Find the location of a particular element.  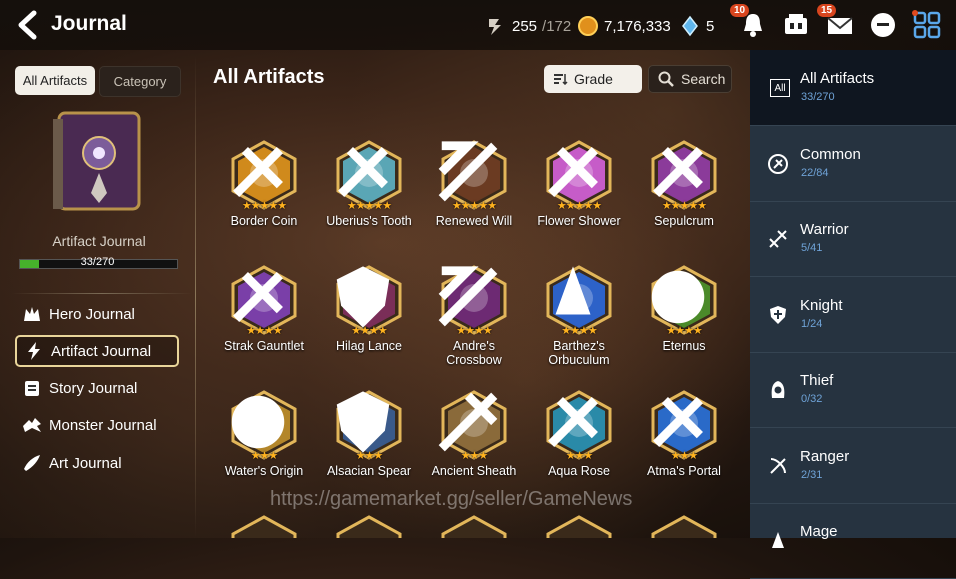

search-button: Search is located at coordinates (690, 79).